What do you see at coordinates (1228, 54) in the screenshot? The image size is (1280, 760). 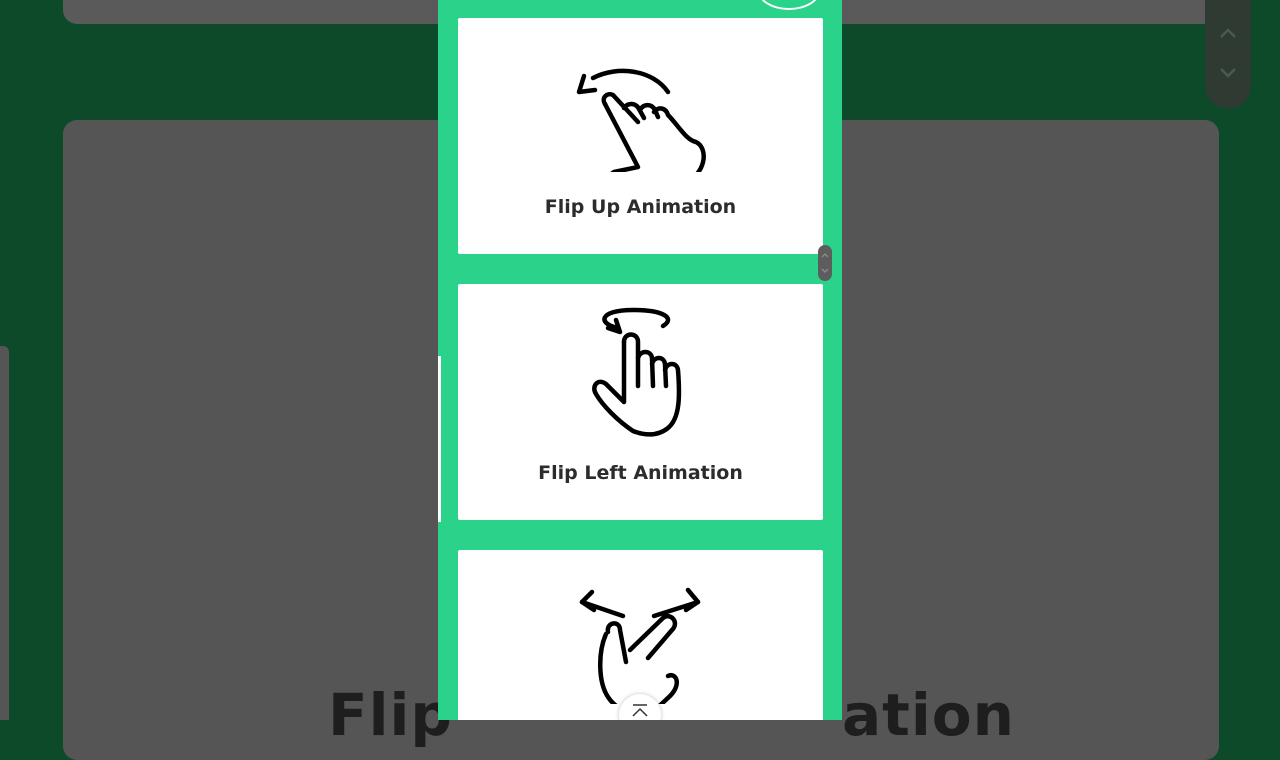 I see `background-scroll-control` at bounding box center [1228, 54].